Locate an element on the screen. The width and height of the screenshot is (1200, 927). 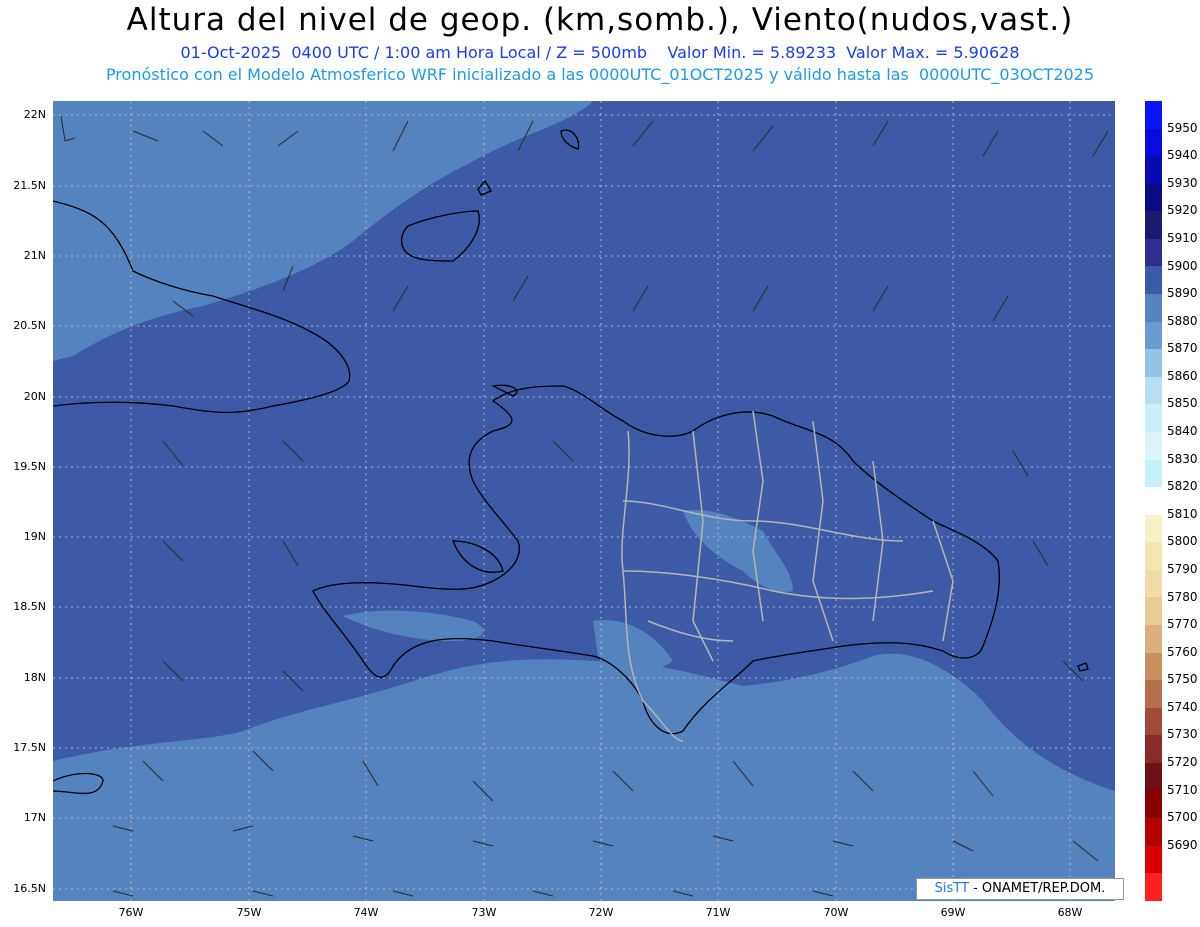
colorbar-label: 5720 is located at coordinates (1182, 762).